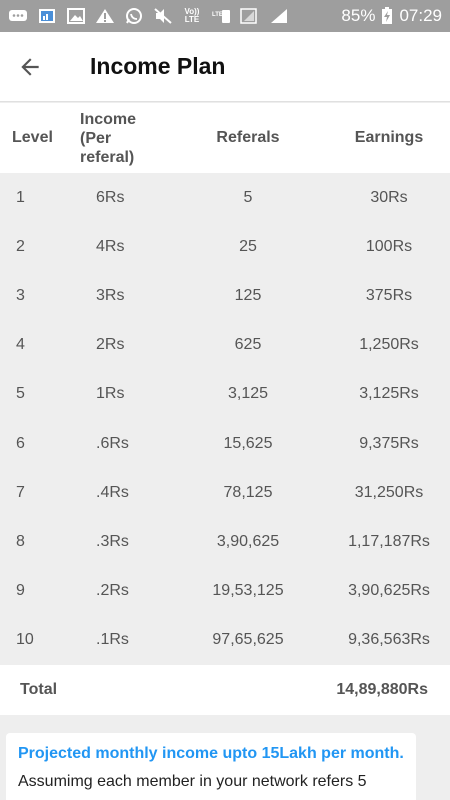 This screenshot has width=450, height=800. What do you see at coordinates (389, 640) in the screenshot?
I see `cell-earnings: 9,36,563Rs` at bounding box center [389, 640].